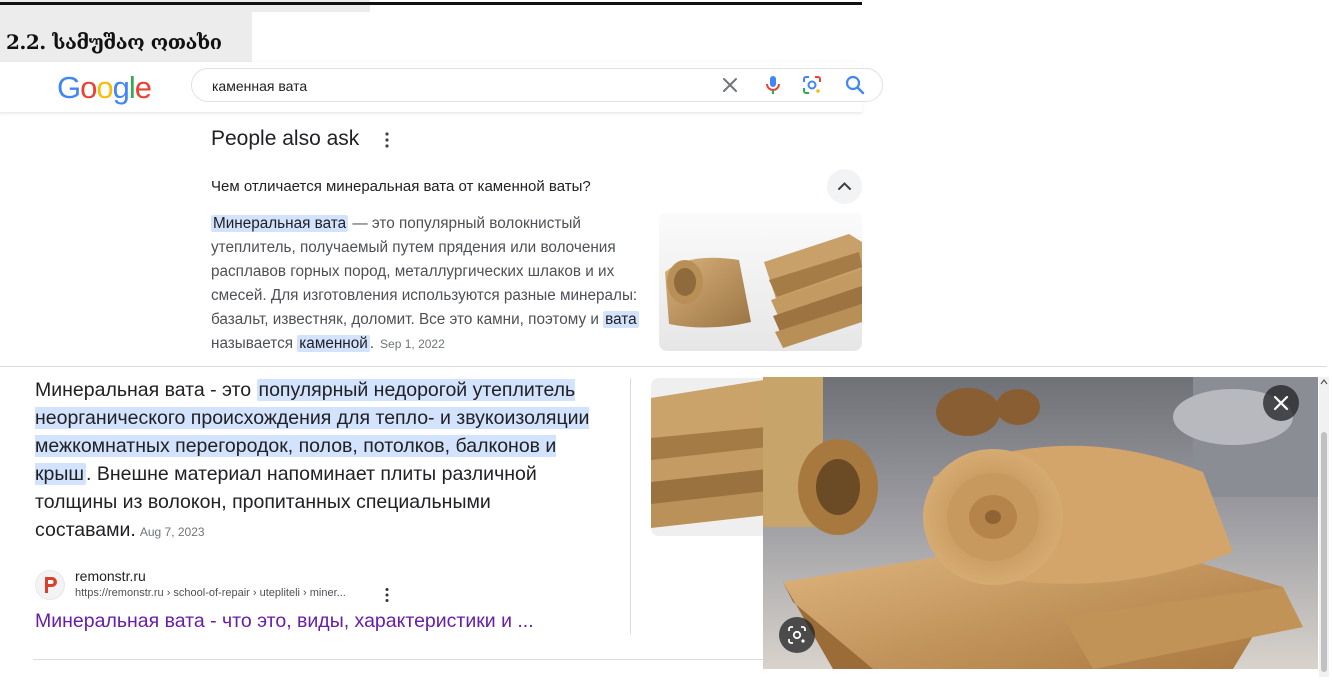 The width and height of the screenshot is (1332, 692). Describe the element at coordinates (110, 576) in the screenshot. I see `source-site-name: remonstr.ru` at that location.